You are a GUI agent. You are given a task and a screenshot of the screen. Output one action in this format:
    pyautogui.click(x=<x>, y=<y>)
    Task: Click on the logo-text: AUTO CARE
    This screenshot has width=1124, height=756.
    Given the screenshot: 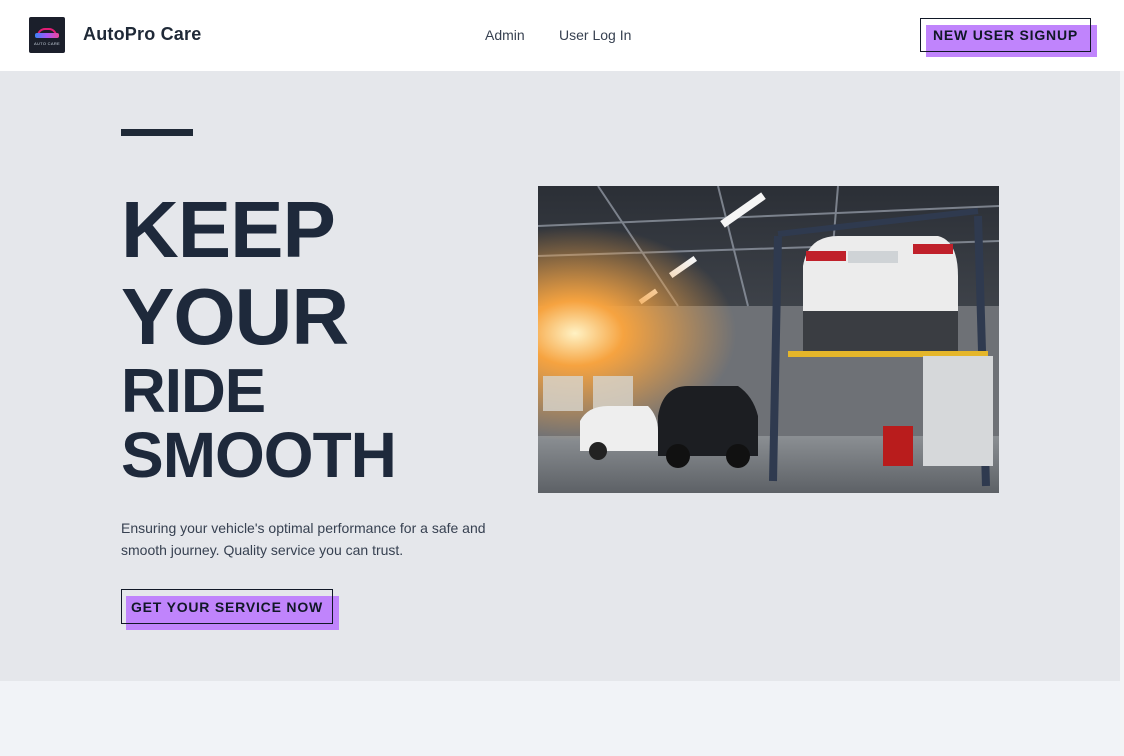 What is the action you would take?
    pyautogui.click(x=47, y=43)
    